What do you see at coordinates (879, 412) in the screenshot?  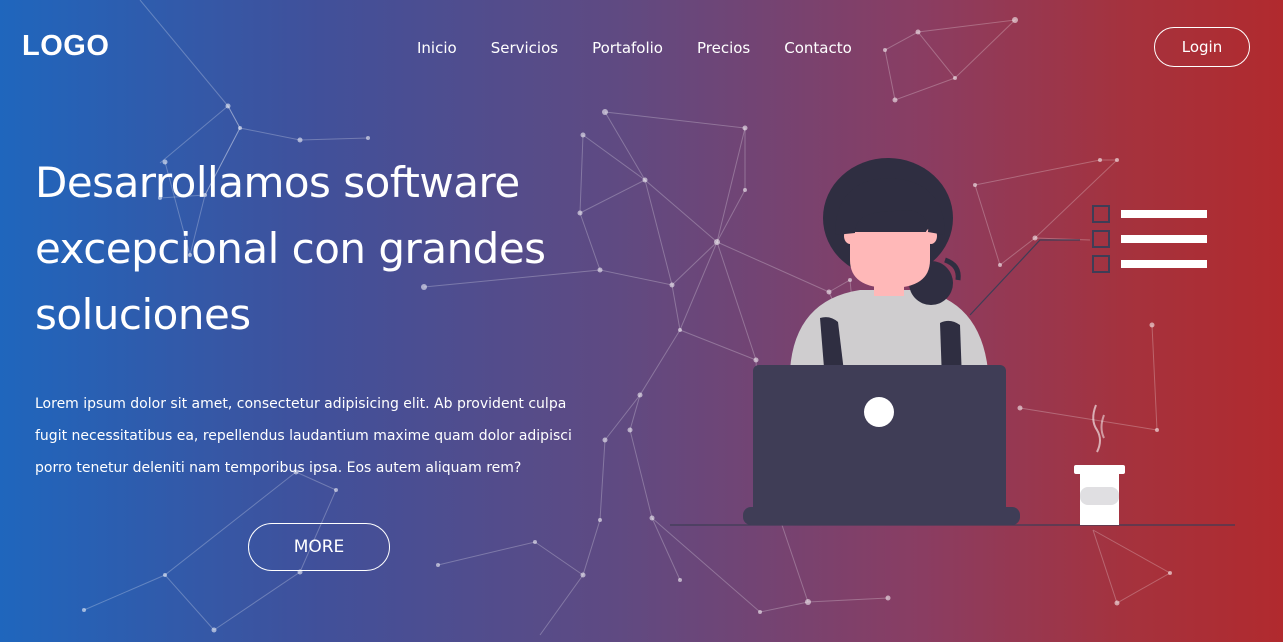 I see `laptop-logo-shape` at bounding box center [879, 412].